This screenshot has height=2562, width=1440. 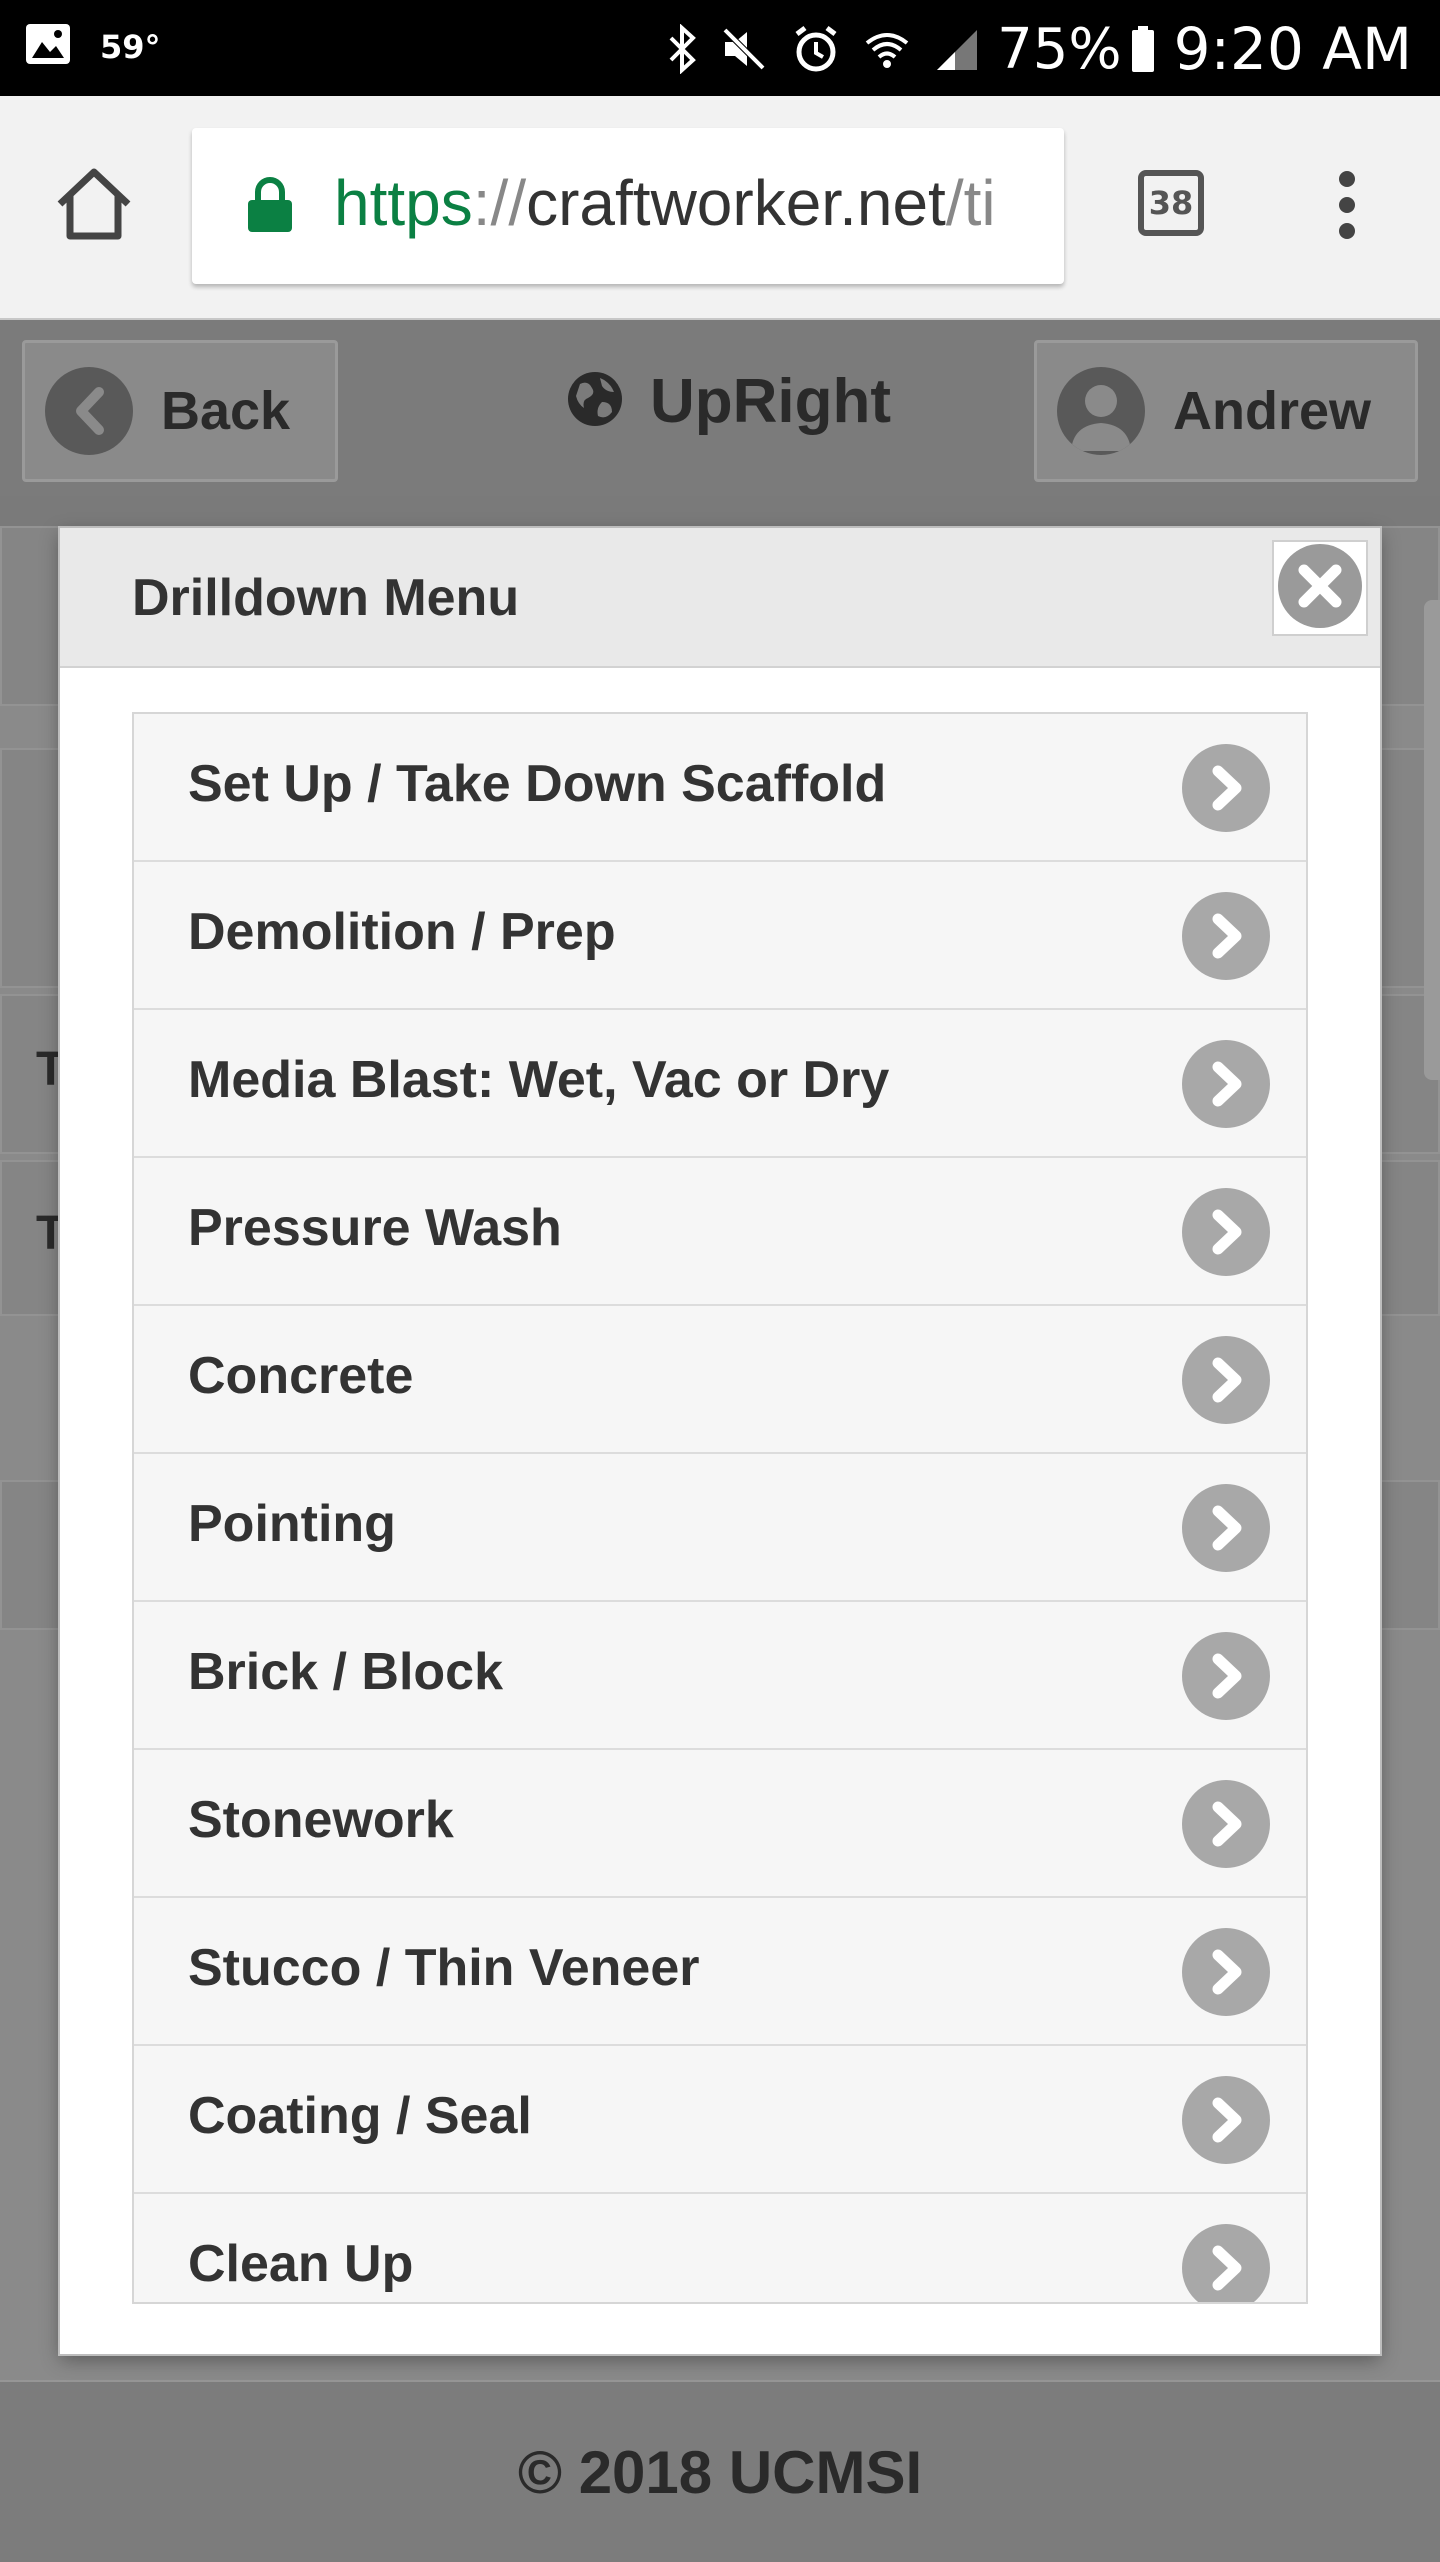 What do you see at coordinates (720, 1676) in the screenshot?
I see `list-item: Brick / Block` at bounding box center [720, 1676].